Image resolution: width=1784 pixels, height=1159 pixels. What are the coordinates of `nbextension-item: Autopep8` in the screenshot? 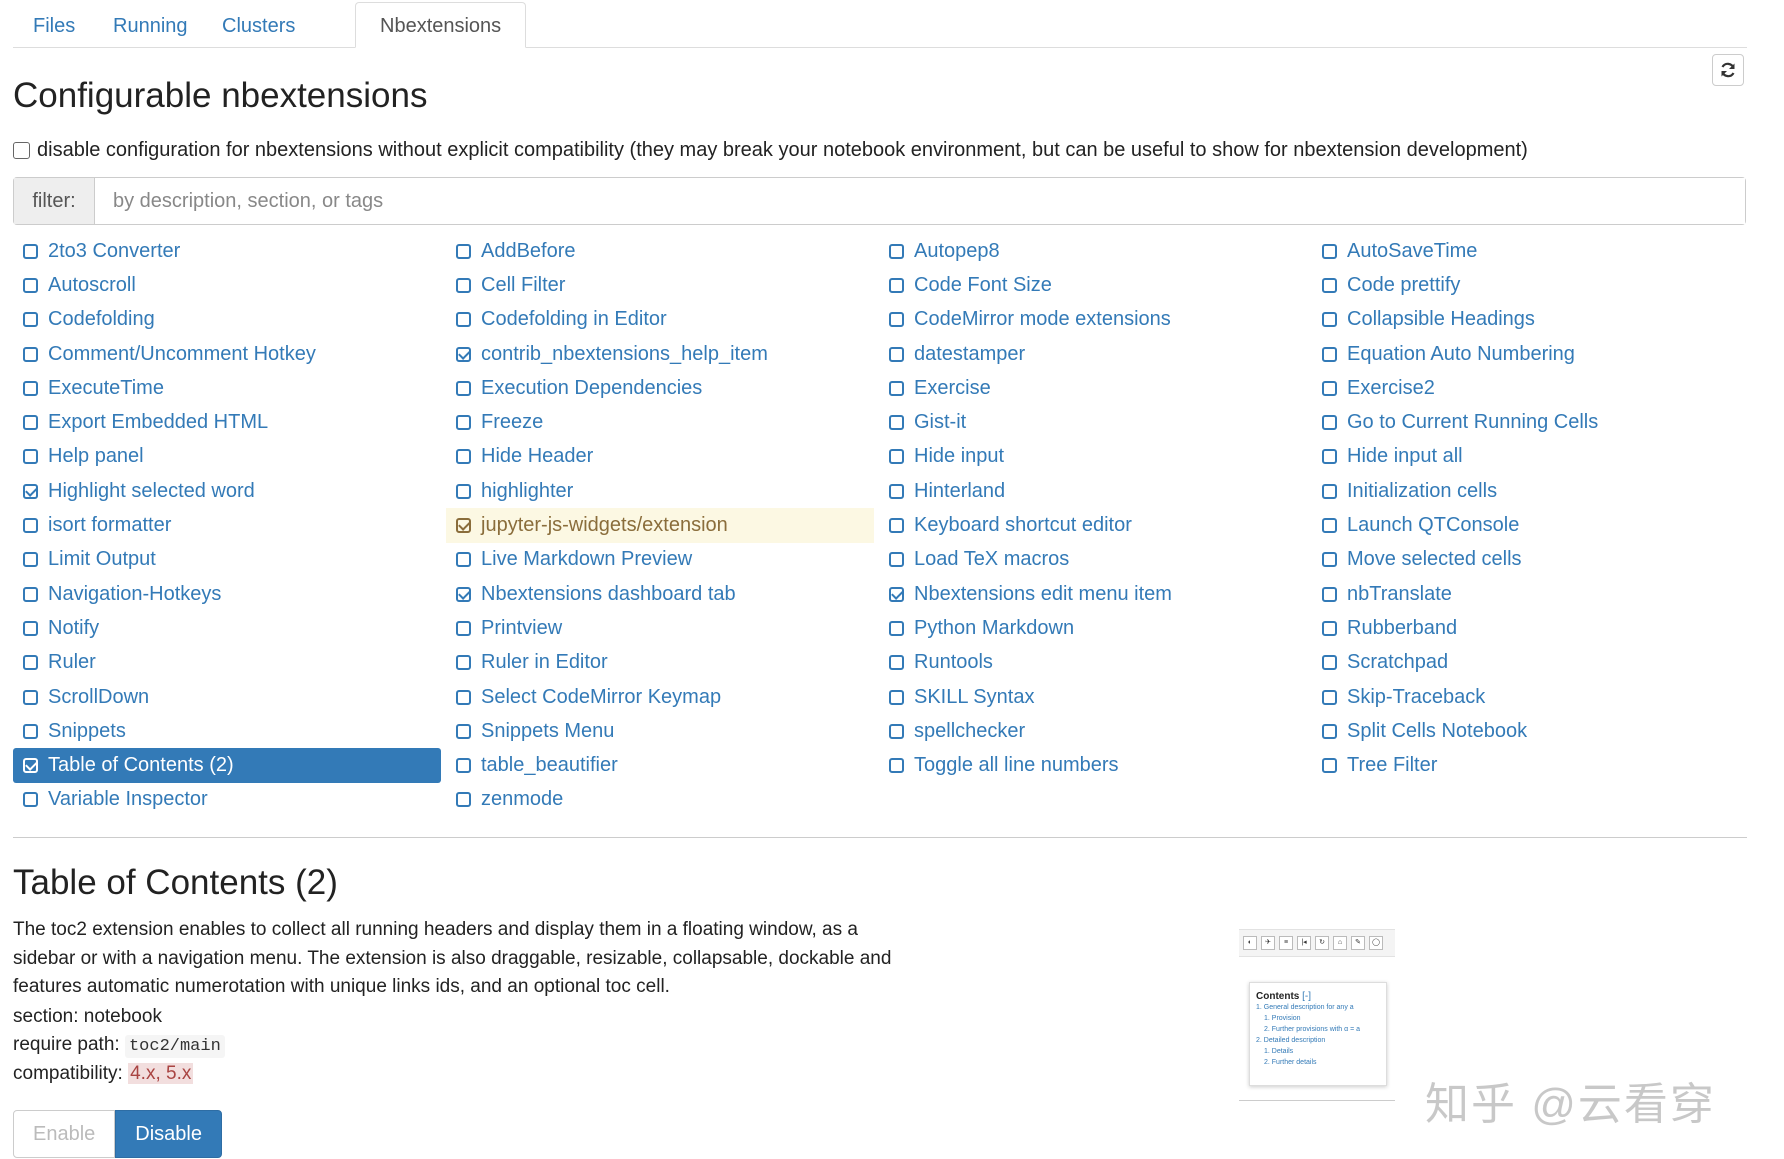 It's located at (1095, 251).